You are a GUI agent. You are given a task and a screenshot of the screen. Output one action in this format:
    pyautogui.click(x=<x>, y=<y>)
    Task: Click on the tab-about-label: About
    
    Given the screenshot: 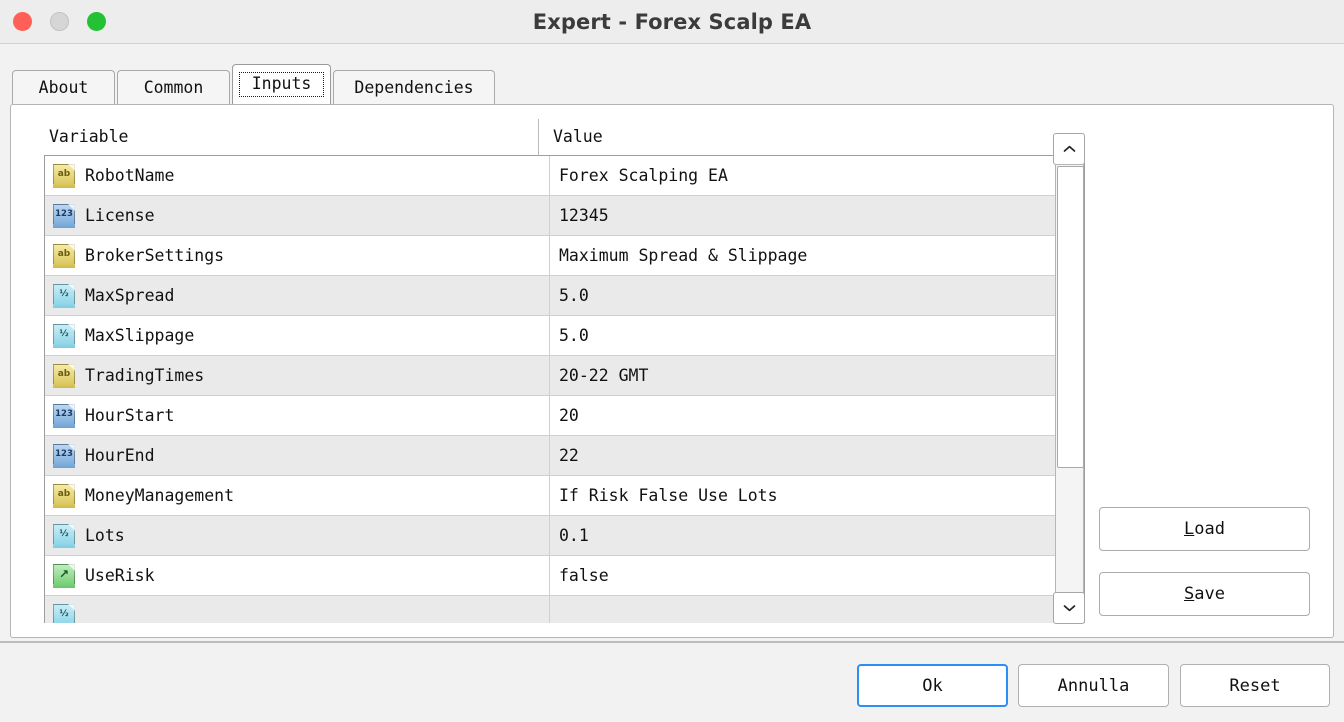 What is the action you would take?
    pyautogui.click(x=63, y=87)
    